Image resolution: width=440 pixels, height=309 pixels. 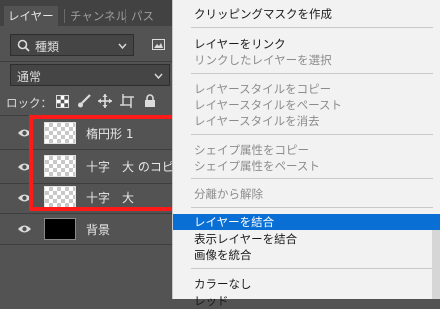 What do you see at coordinates (29, 77) in the screenshot?
I see `blend-mode-value: 通常` at bounding box center [29, 77].